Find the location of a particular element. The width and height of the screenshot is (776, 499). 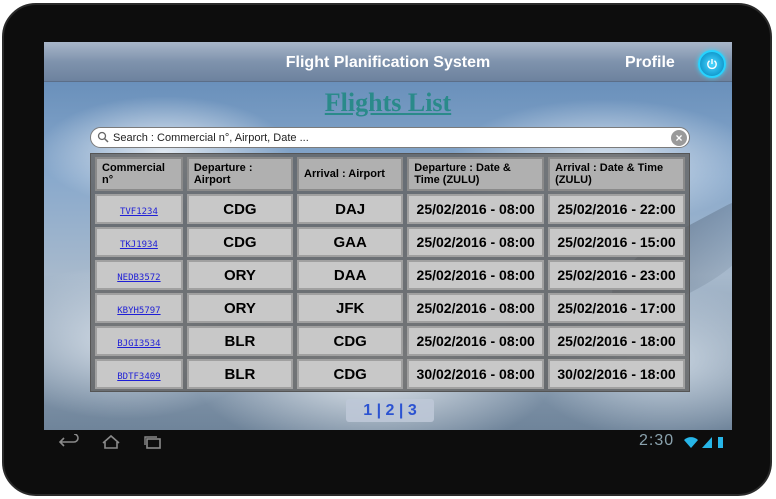

commercial-link: TVF1234 is located at coordinates (139, 212).